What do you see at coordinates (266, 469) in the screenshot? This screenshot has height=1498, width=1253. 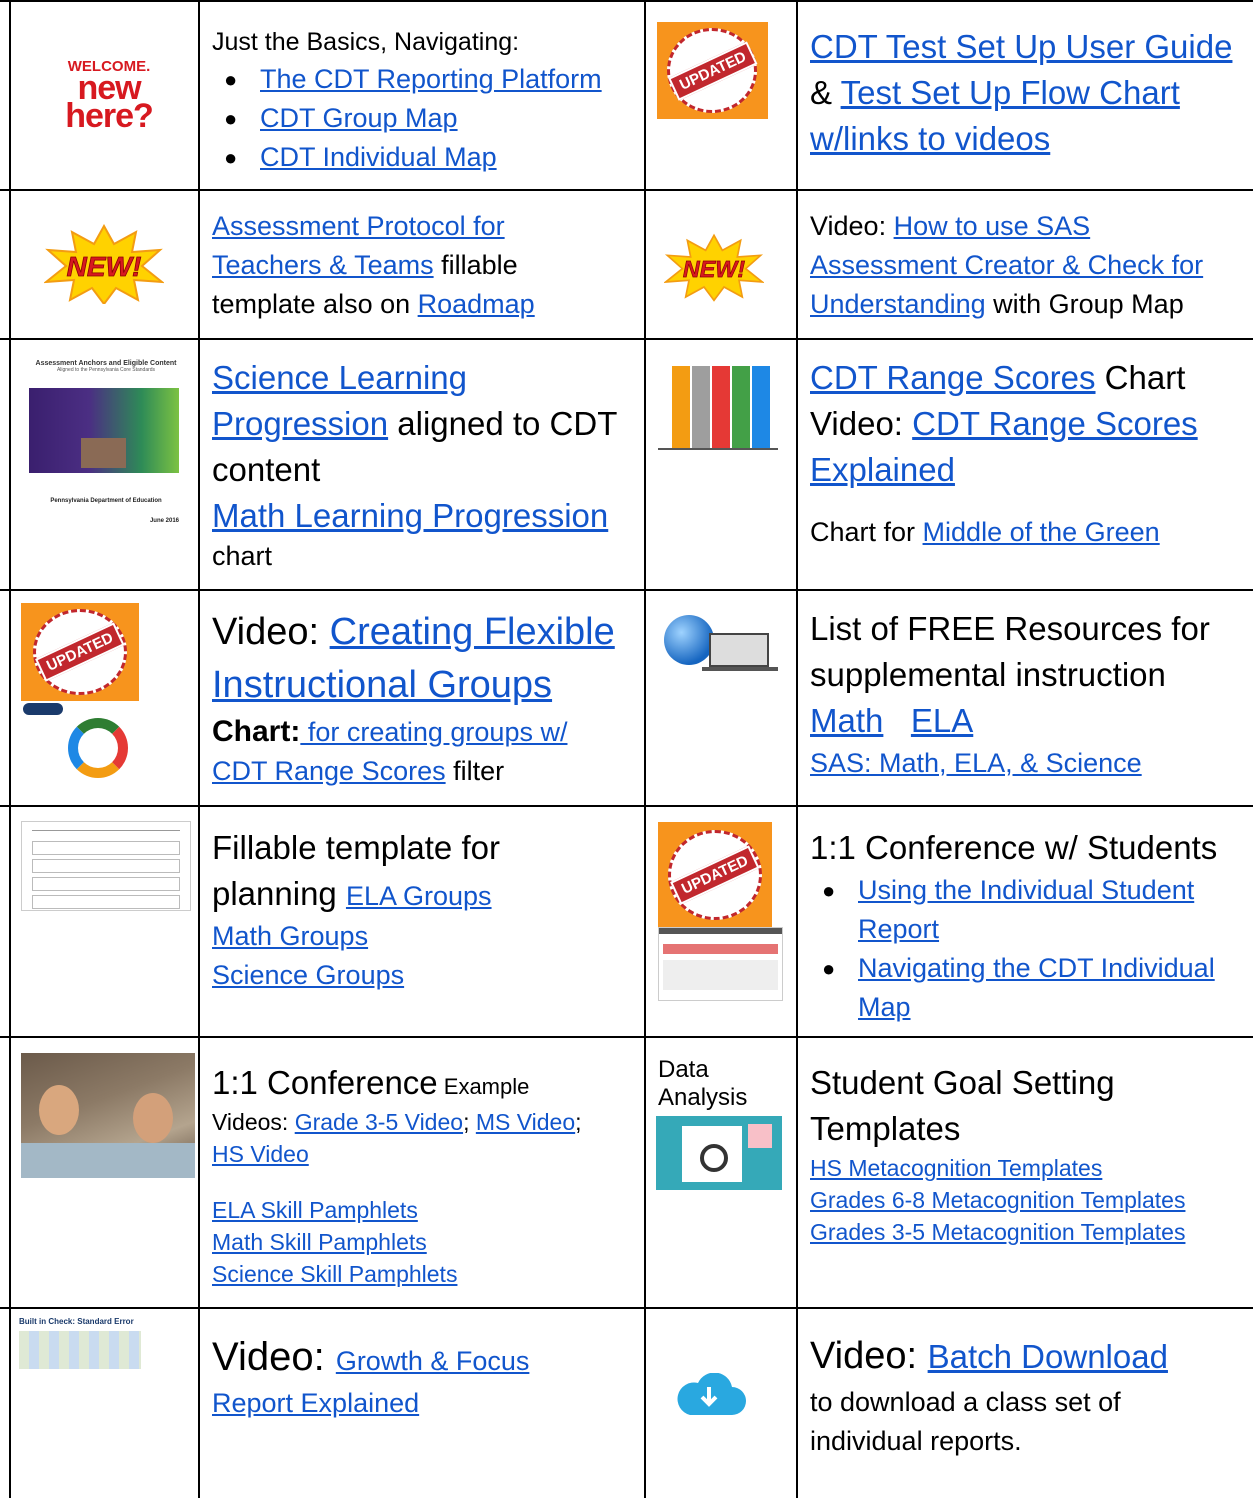 I see `content-text: content` at bounding box center [266, 469].